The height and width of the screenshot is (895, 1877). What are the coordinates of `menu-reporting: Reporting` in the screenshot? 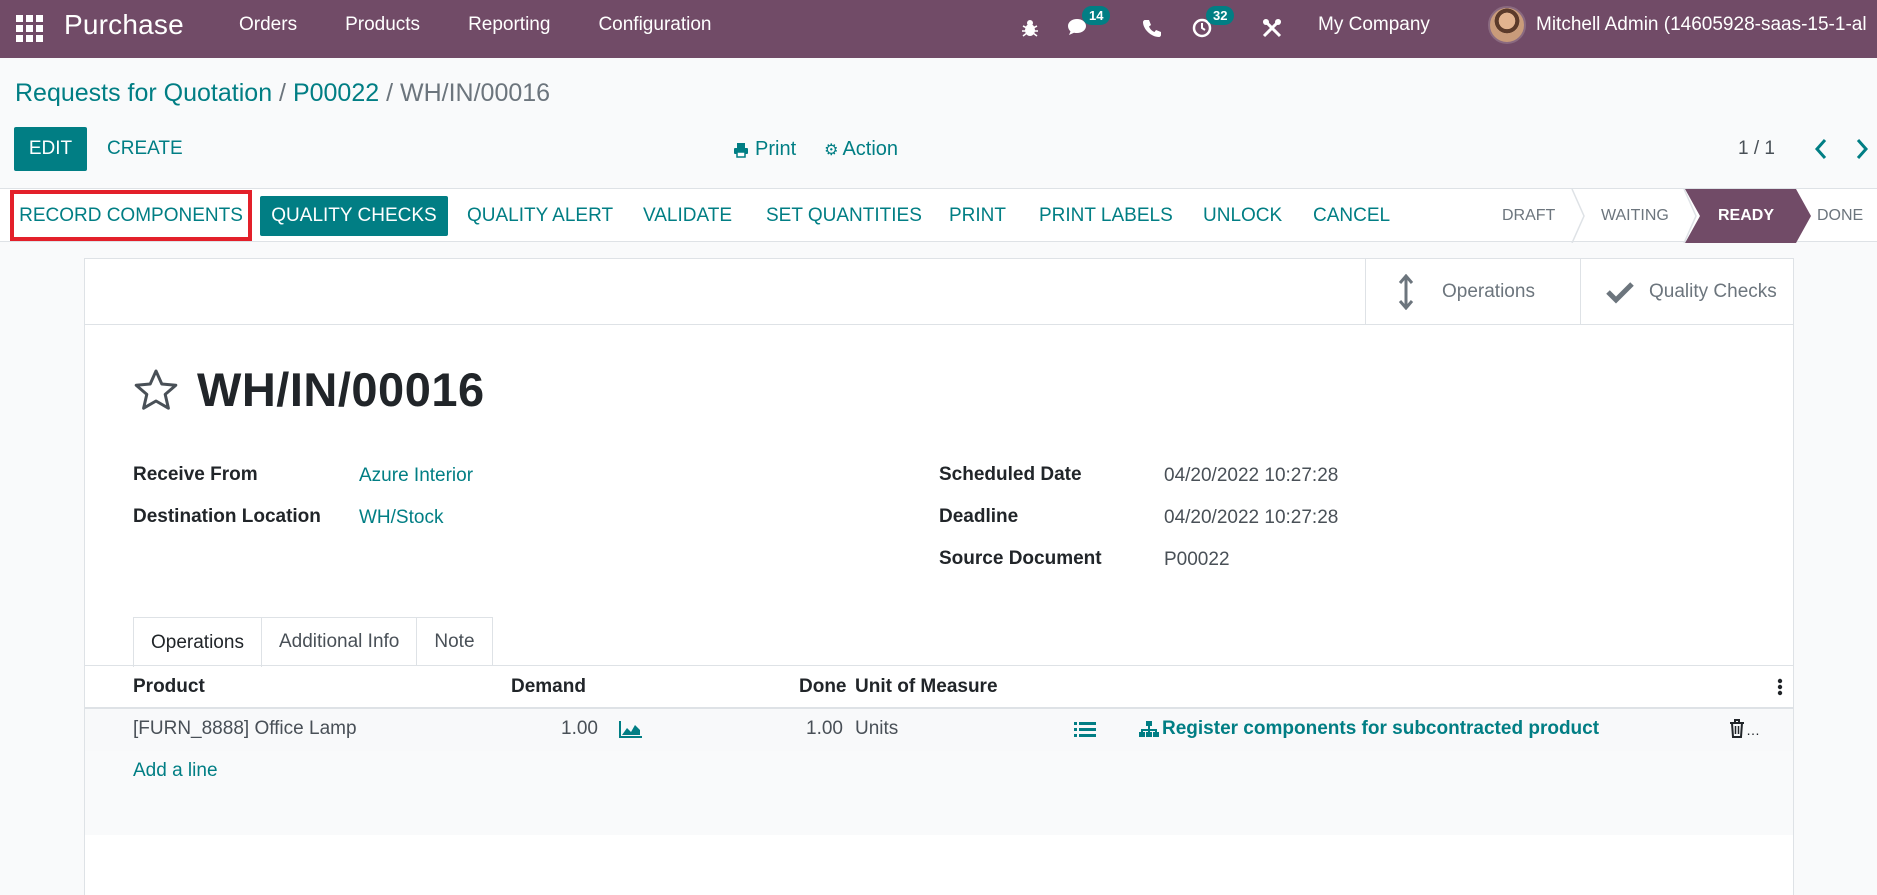 It's located at (509, 25).